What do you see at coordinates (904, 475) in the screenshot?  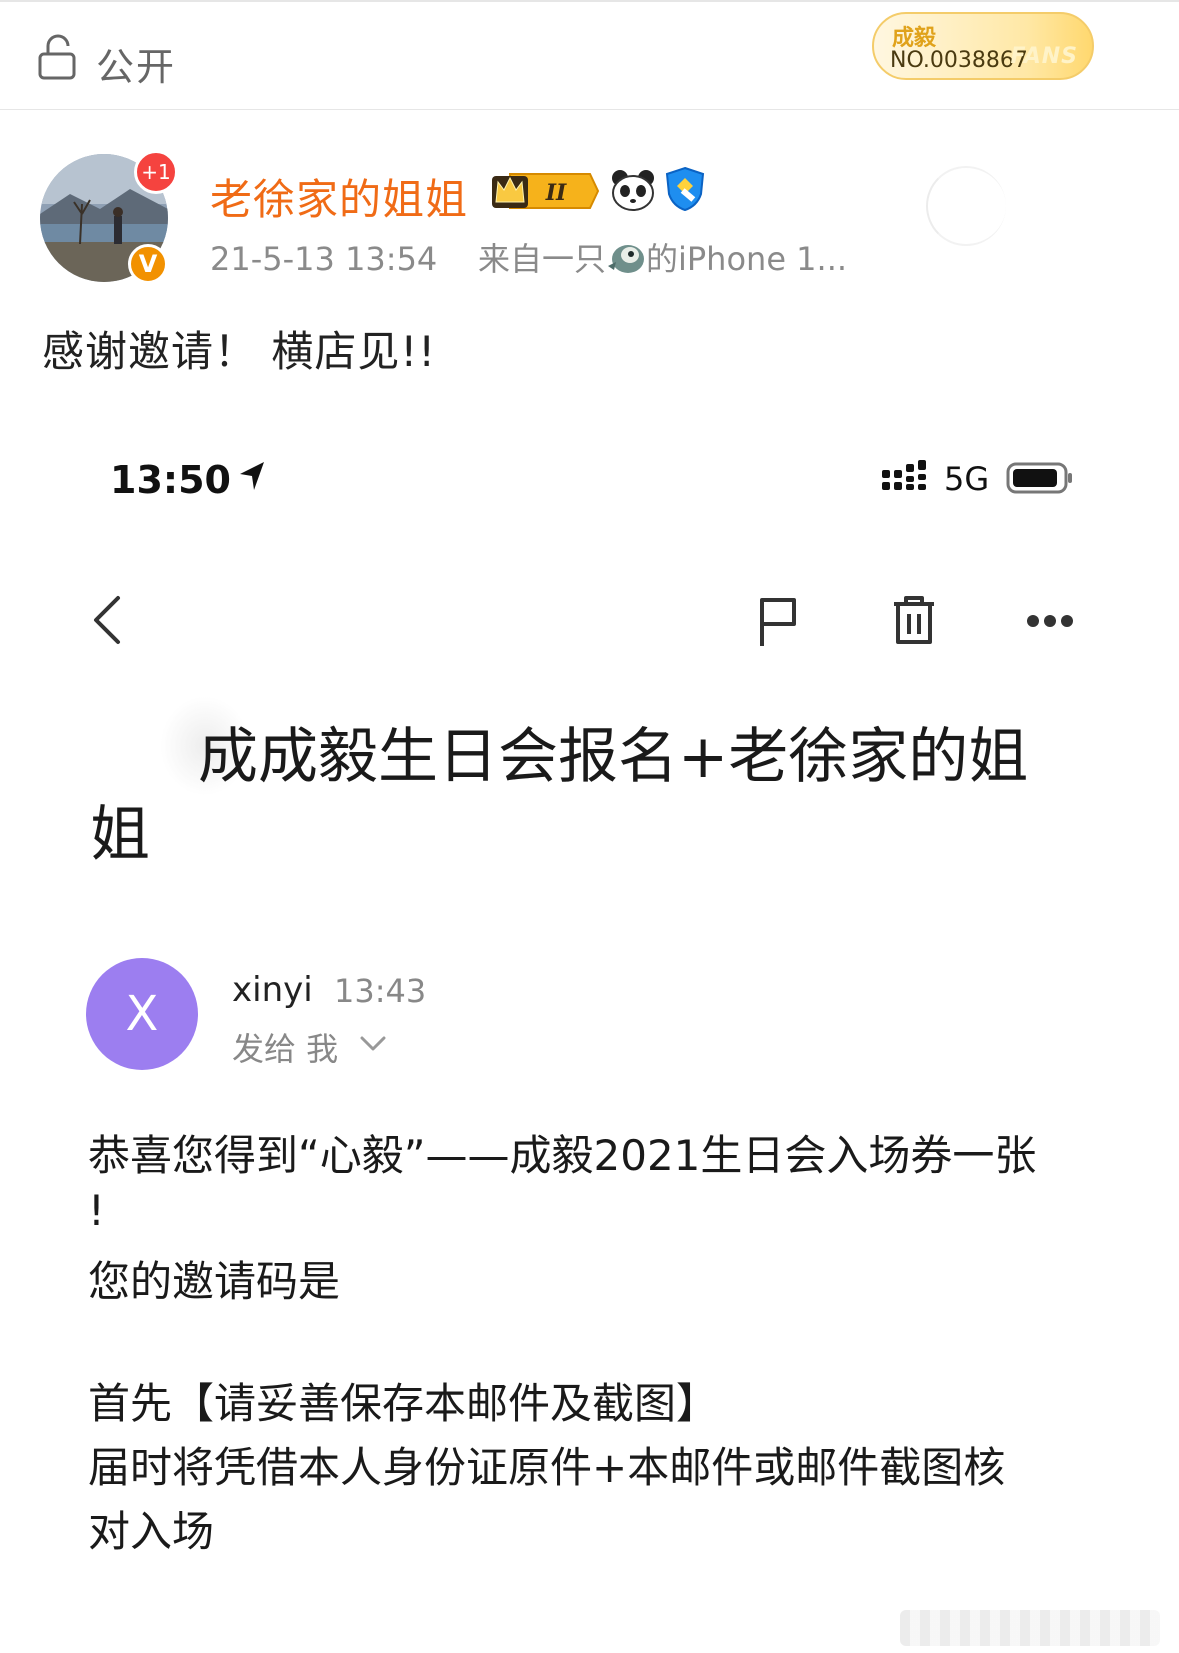 I see `signal-icon` at bounding box center [904, 475].